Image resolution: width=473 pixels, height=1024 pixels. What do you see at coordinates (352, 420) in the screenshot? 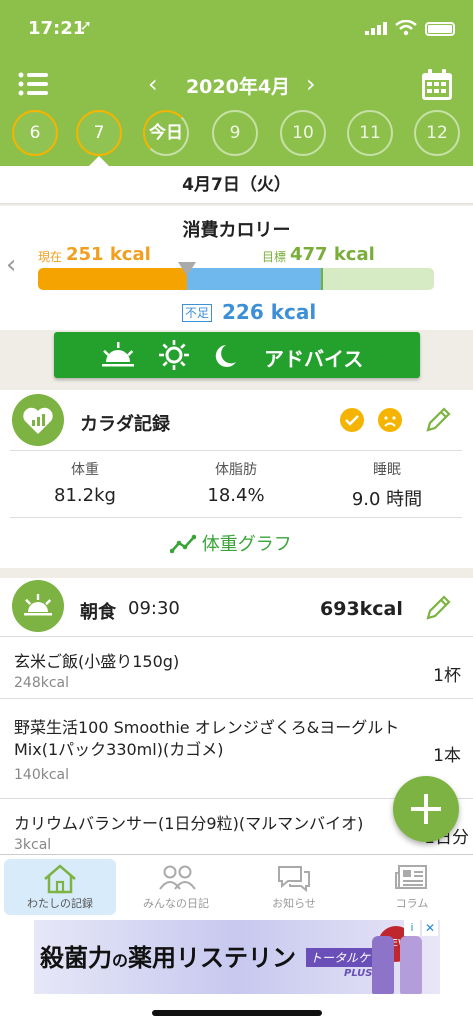
I see `check-icon` at bounding box center [352, 420].